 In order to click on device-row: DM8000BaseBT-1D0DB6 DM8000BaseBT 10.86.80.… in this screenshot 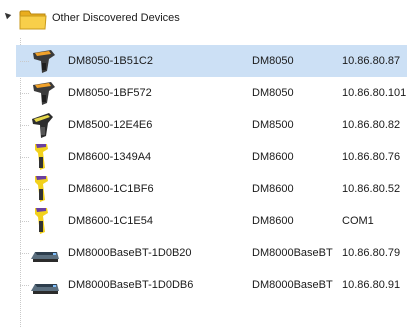, I will do `click(211, 285)`.